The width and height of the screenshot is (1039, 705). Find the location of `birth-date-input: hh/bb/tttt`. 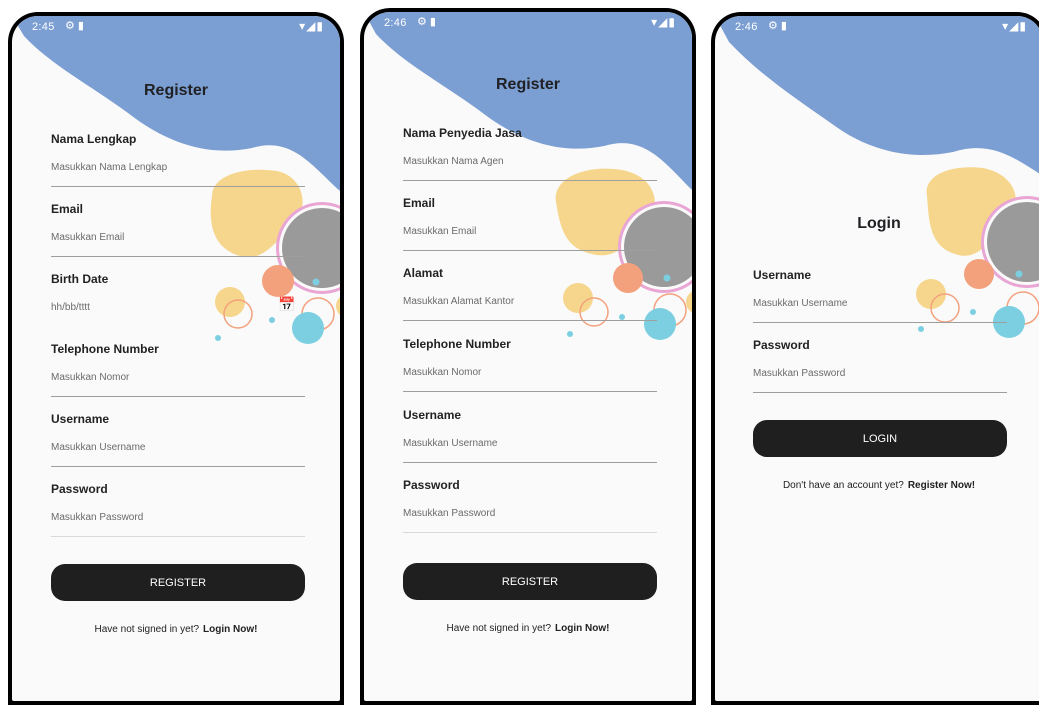

birth-date-input: hh/bb/tttt is located at coordinates (178, 307).